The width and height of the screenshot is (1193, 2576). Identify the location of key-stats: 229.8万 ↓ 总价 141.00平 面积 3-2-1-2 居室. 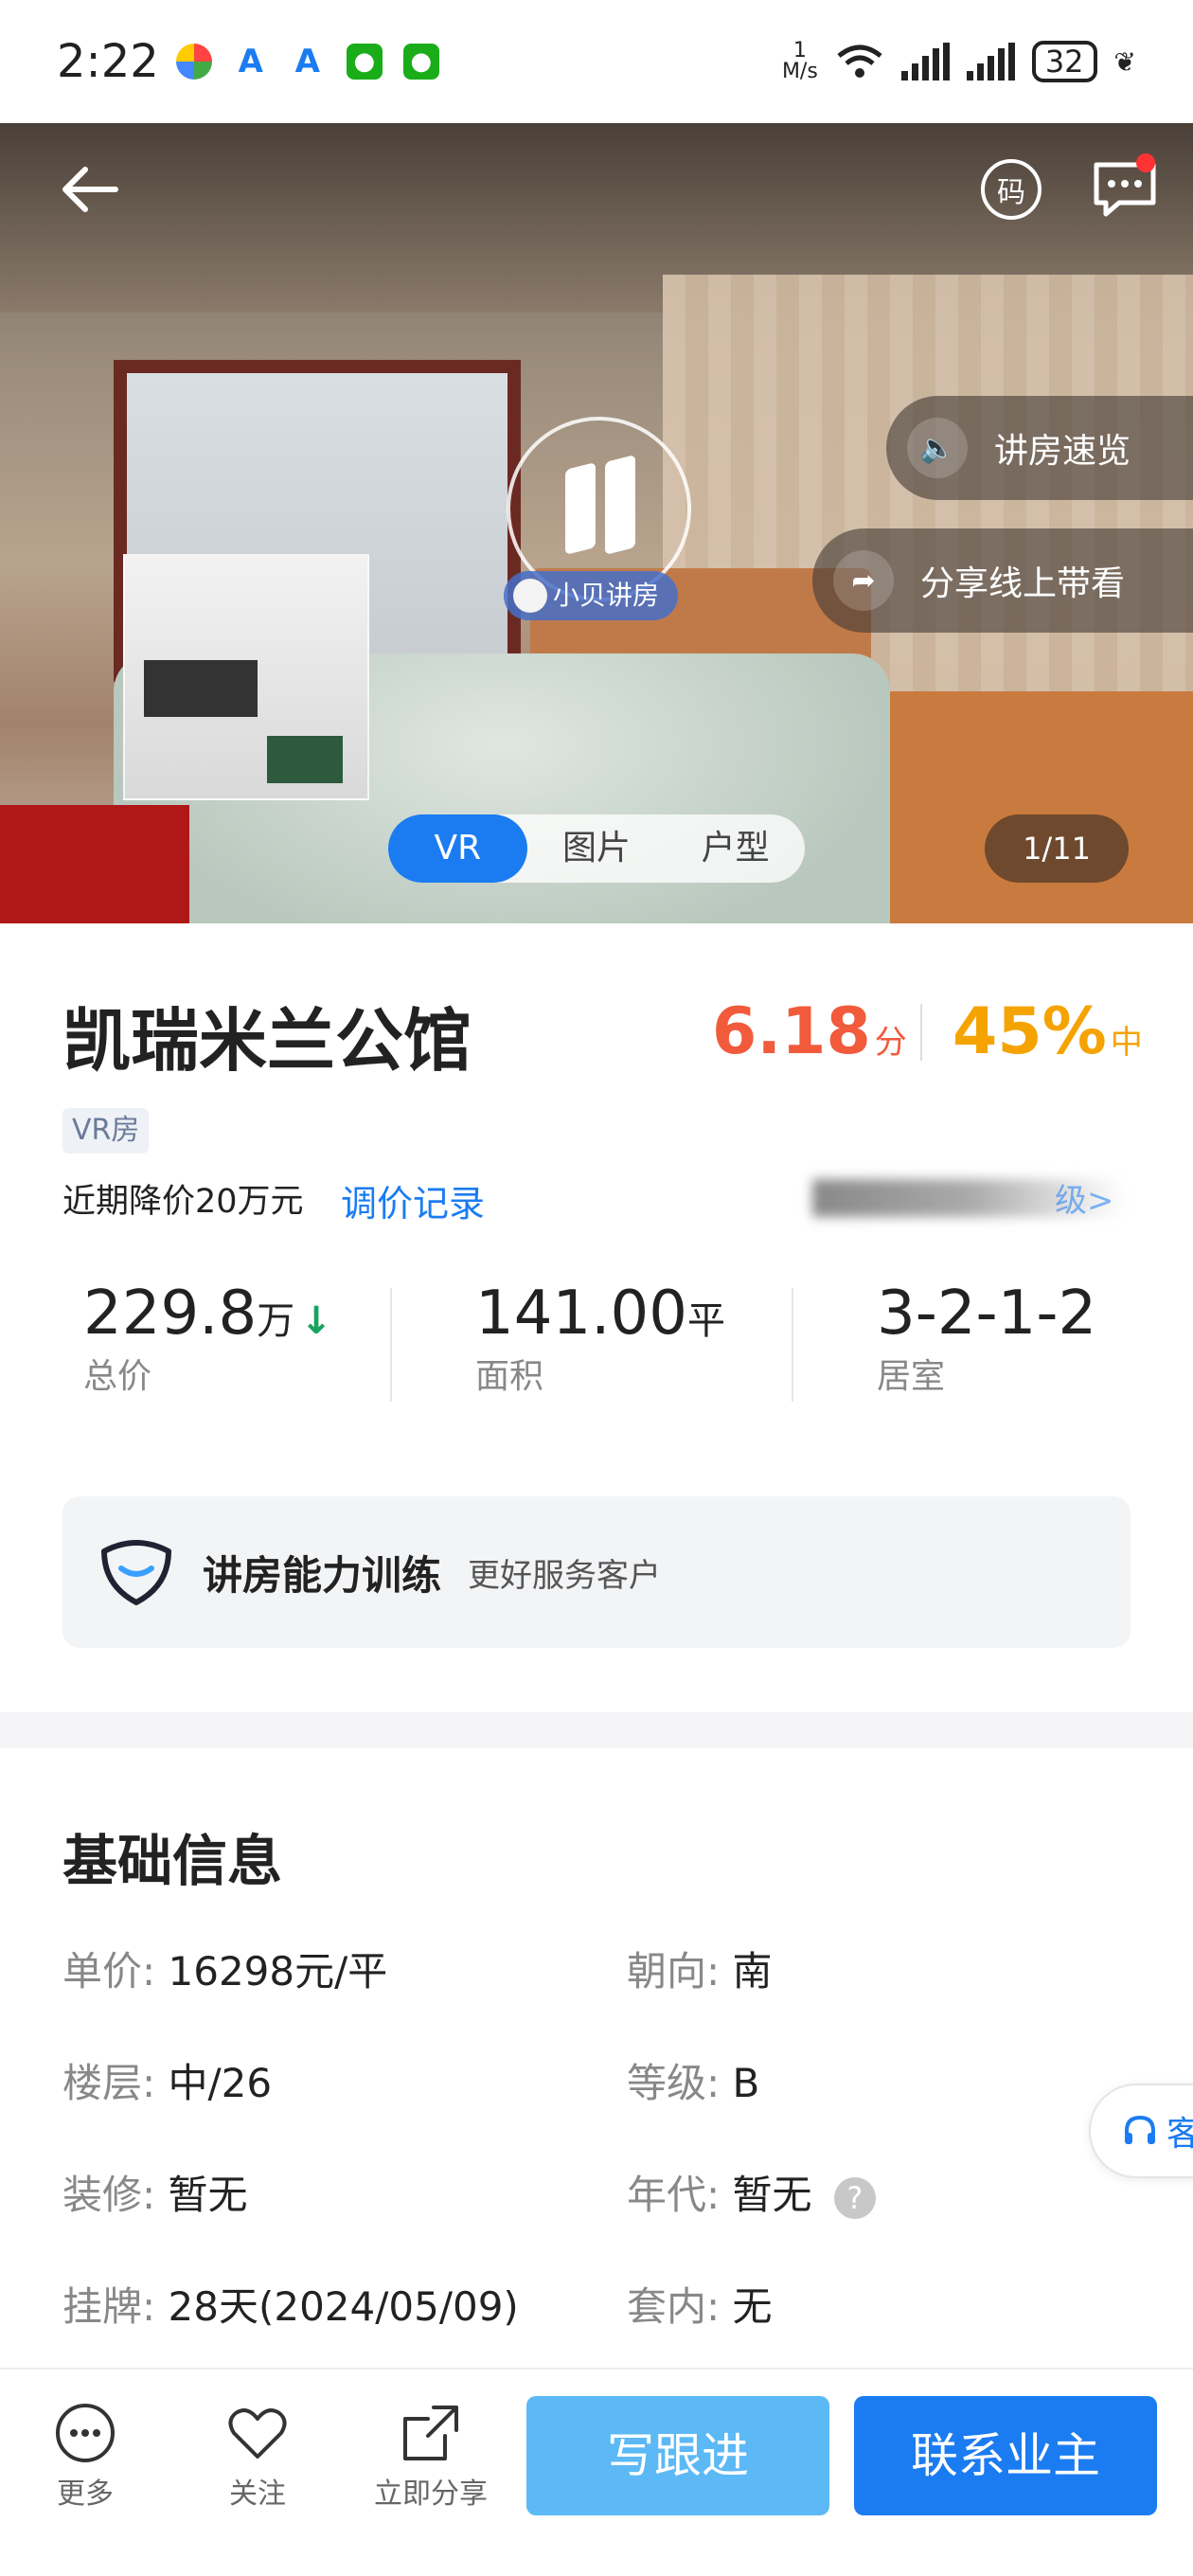
(596, 1350).